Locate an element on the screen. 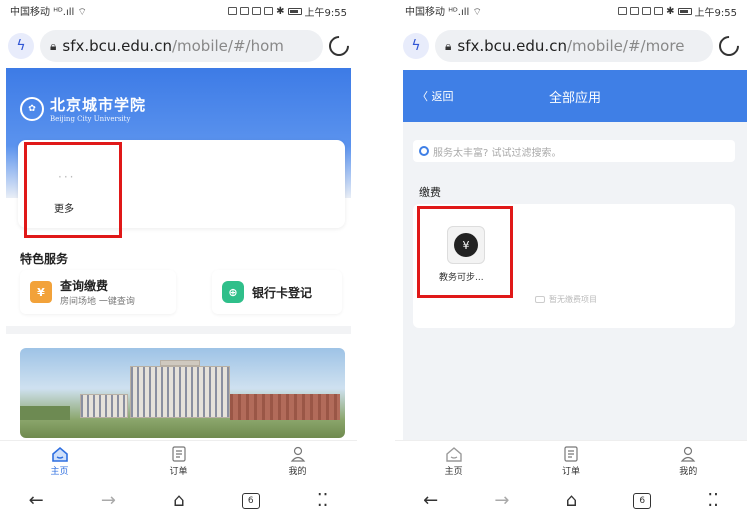 Image resolution: width=747 pixels, height=517 pixels. logo-name-cn: 北京城市学院 is located at coordinates (98, 105).